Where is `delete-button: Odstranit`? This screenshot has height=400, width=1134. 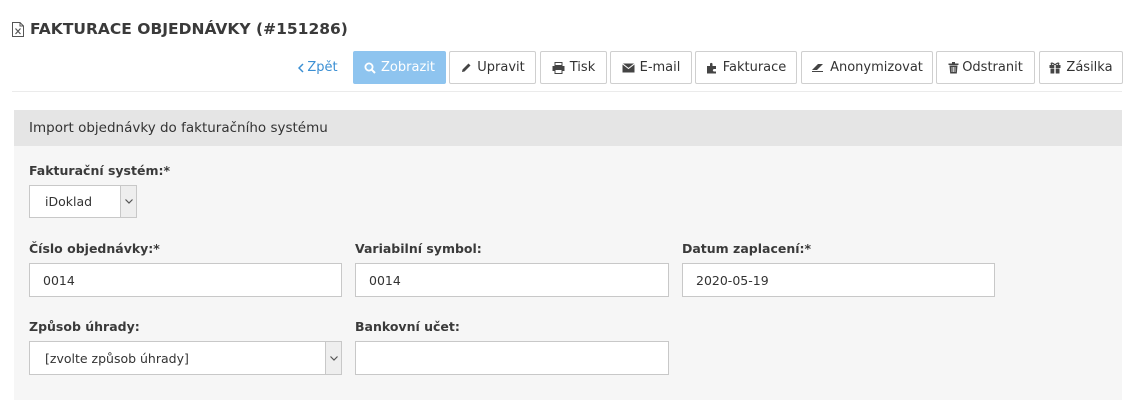
delete-button: Odstranit is located at coordinates (985, 67).